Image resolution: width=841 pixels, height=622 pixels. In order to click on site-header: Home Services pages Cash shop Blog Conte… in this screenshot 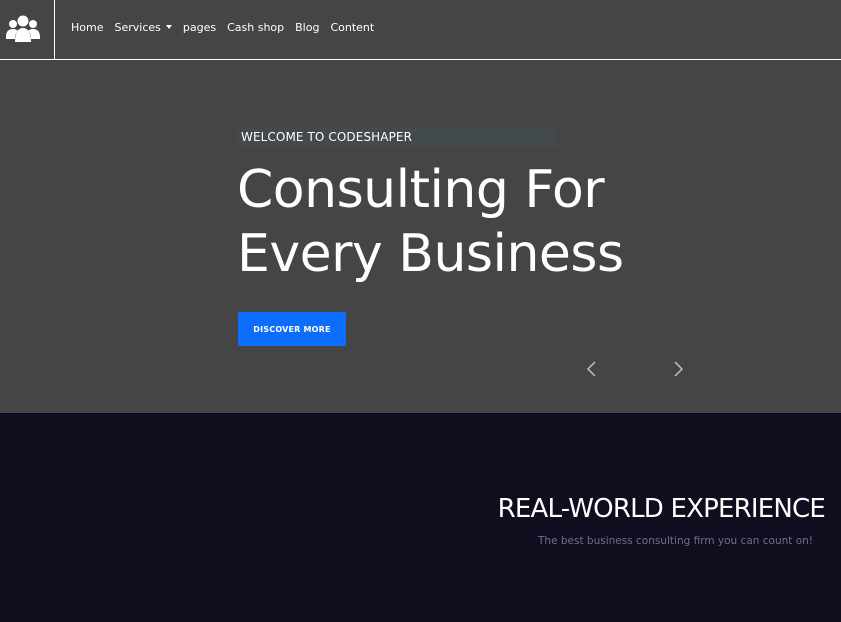, I will do `click(420, 30)`.